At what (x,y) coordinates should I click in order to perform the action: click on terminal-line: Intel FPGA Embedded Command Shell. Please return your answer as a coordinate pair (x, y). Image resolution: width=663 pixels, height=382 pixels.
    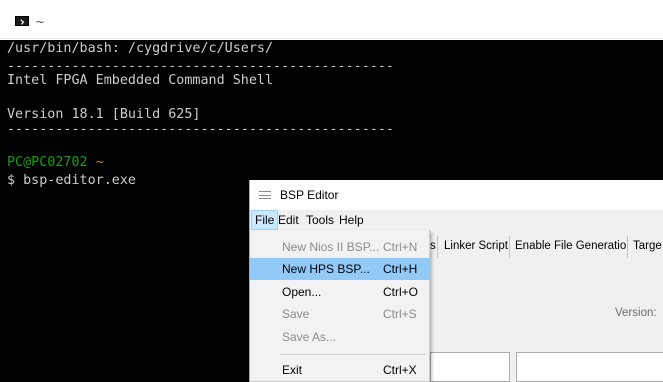
    Looking at the image, I should click on (140, 80).